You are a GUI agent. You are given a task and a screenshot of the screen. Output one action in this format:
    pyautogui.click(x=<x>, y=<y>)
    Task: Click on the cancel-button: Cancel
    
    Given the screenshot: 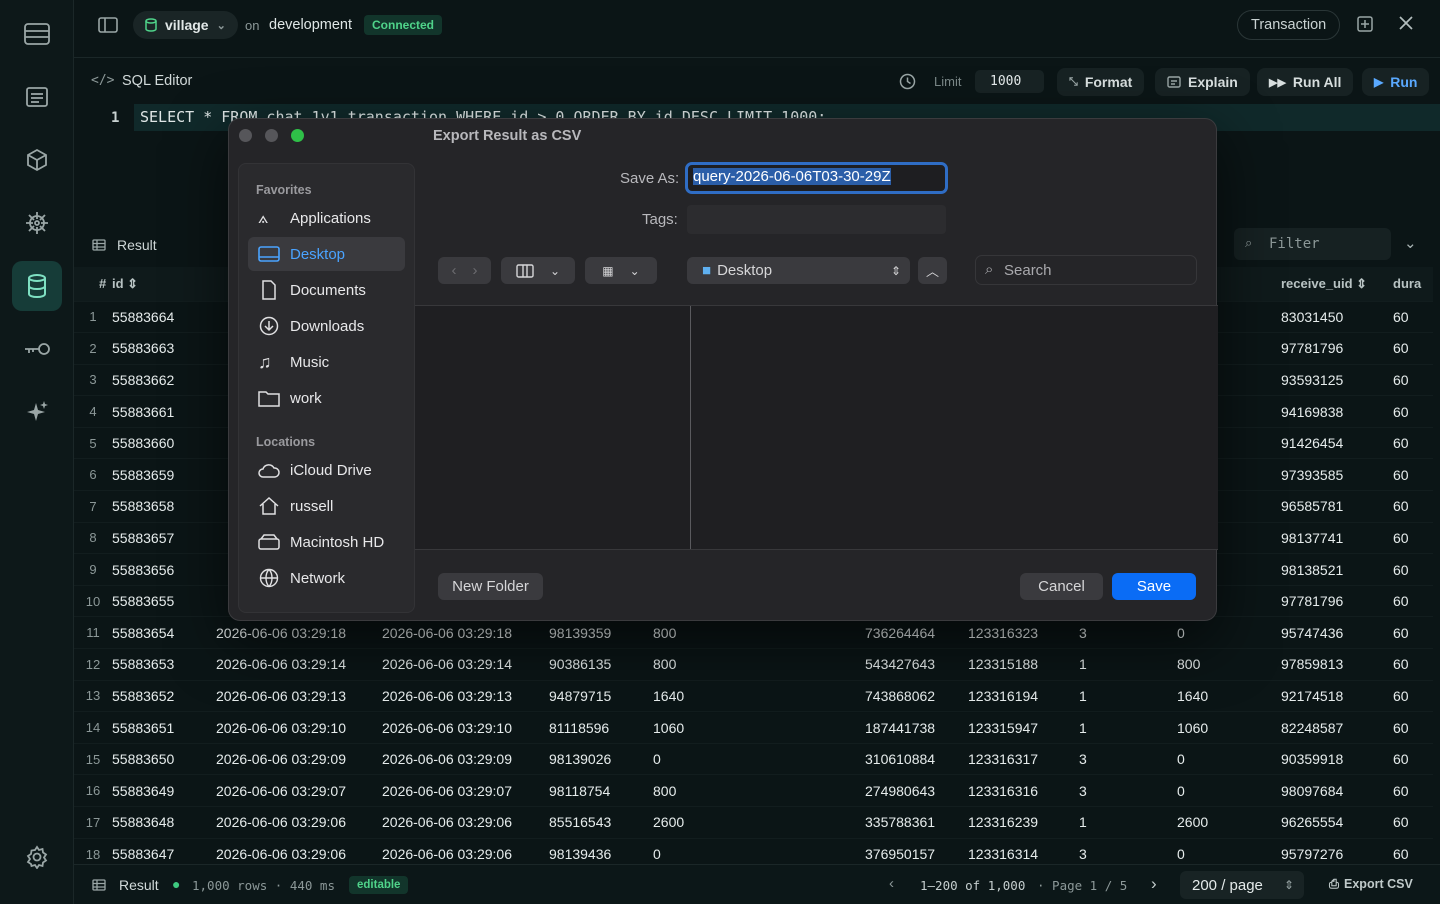 What is the action you would take?
    pyautogui.click(x=1061, y=586)
    